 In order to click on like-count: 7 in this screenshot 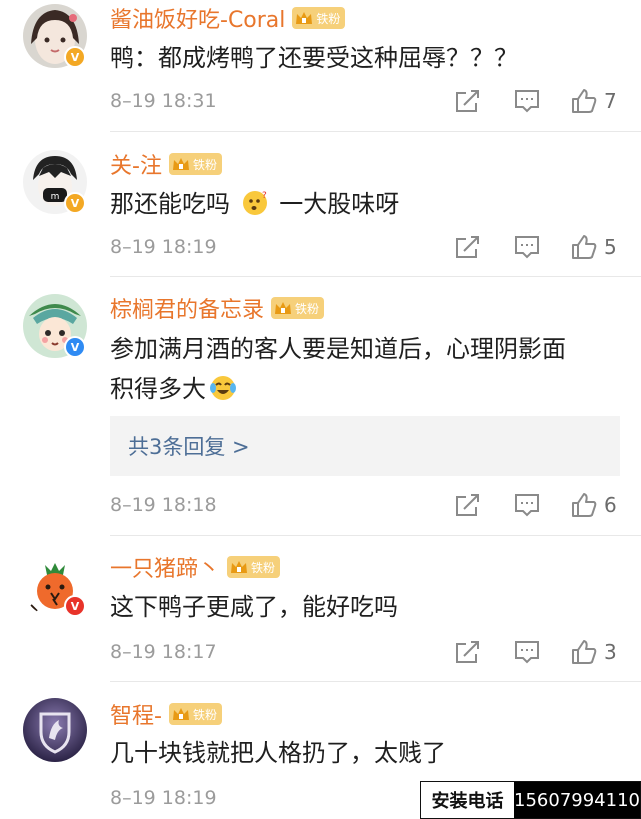, I will do `click(610, 101)`.